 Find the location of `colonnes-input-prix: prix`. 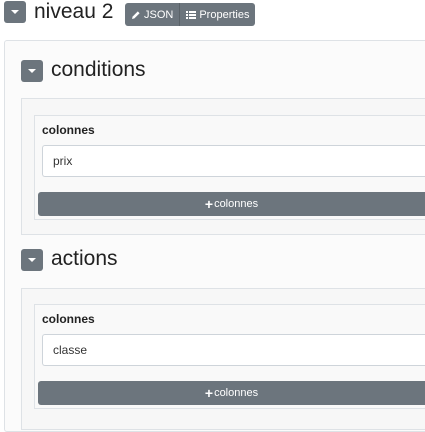

colonnes-input-prix: prix is located at coordinates (233, 161).